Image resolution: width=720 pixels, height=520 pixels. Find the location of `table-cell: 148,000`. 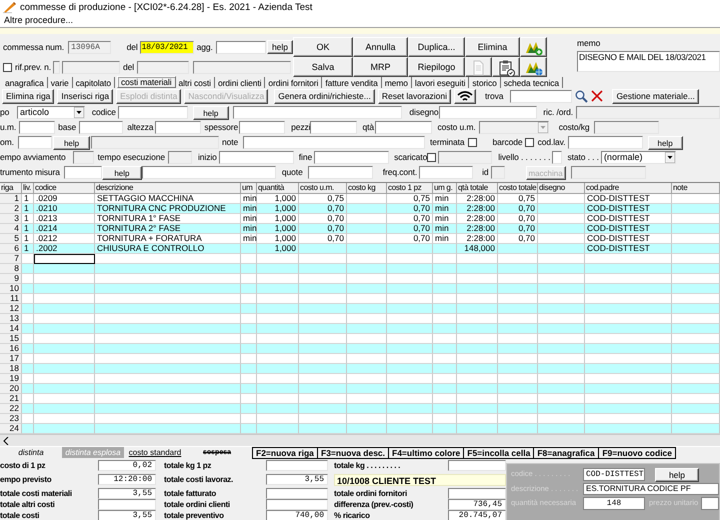

table-cell: 148,000 is located at coordinates (477, 249).